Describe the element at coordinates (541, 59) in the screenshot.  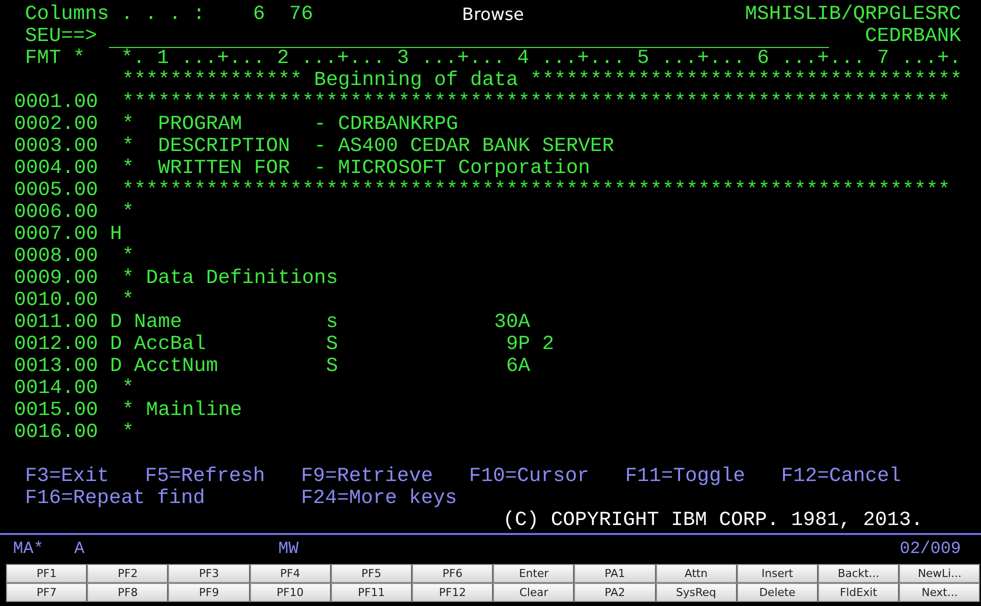
I see `column-ruler: *. 1 ...+... 2 ...+... 3 ...+... 4 ...+... 5 ...+... 6 ...+... 7 ...+.` at that location.